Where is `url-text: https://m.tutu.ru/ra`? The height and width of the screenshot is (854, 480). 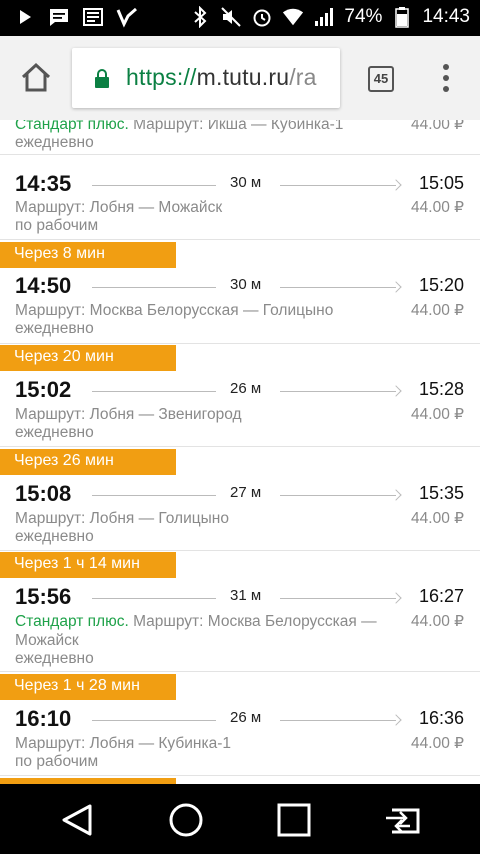 url-text: https://m.tutu.ru/ra is located at coordinates (221, 77).